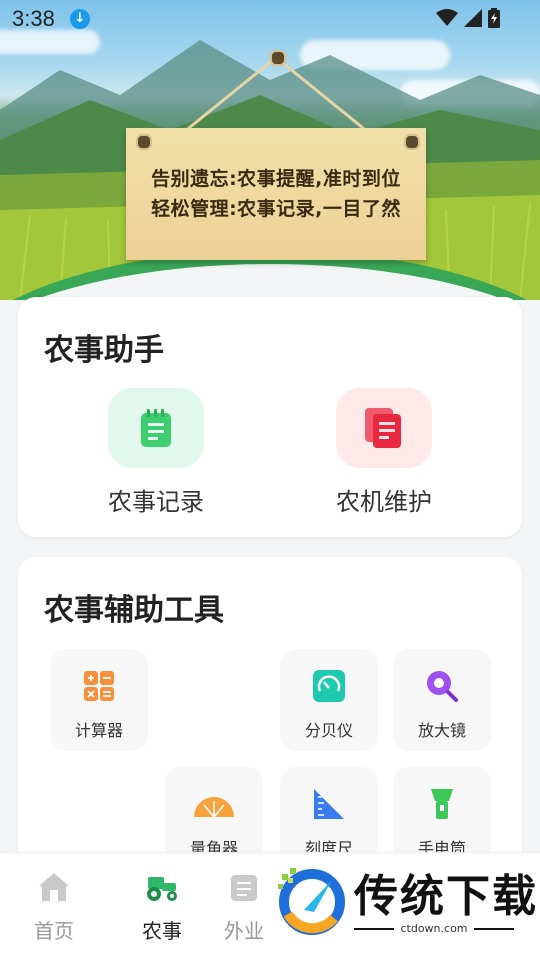 The image size is (540, 961). What do you see at coordinates (412, 142) in the screenshot?
I see `sign-nail-right` at bounding box center [412, 142].